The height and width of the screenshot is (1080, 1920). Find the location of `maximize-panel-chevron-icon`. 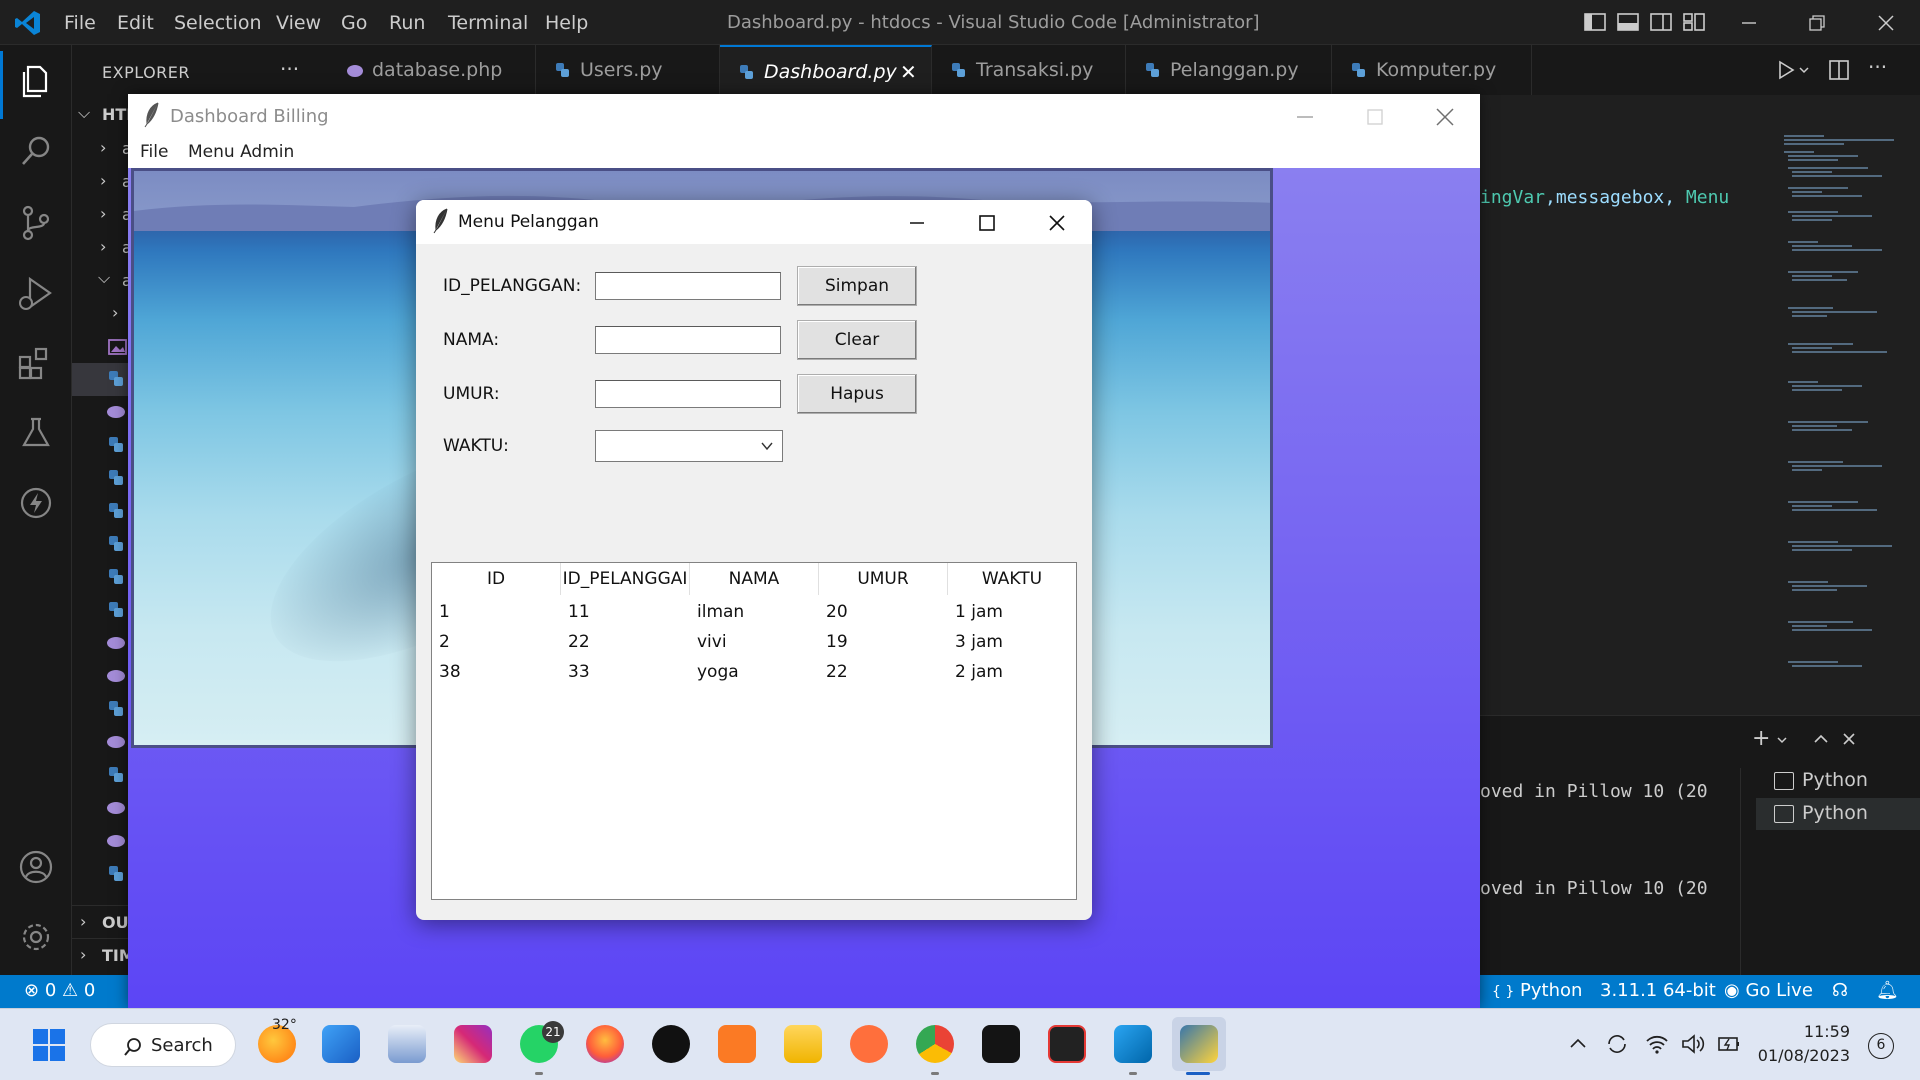

maximize-panel-chevron-icon is located at coordinates (1821, 739).